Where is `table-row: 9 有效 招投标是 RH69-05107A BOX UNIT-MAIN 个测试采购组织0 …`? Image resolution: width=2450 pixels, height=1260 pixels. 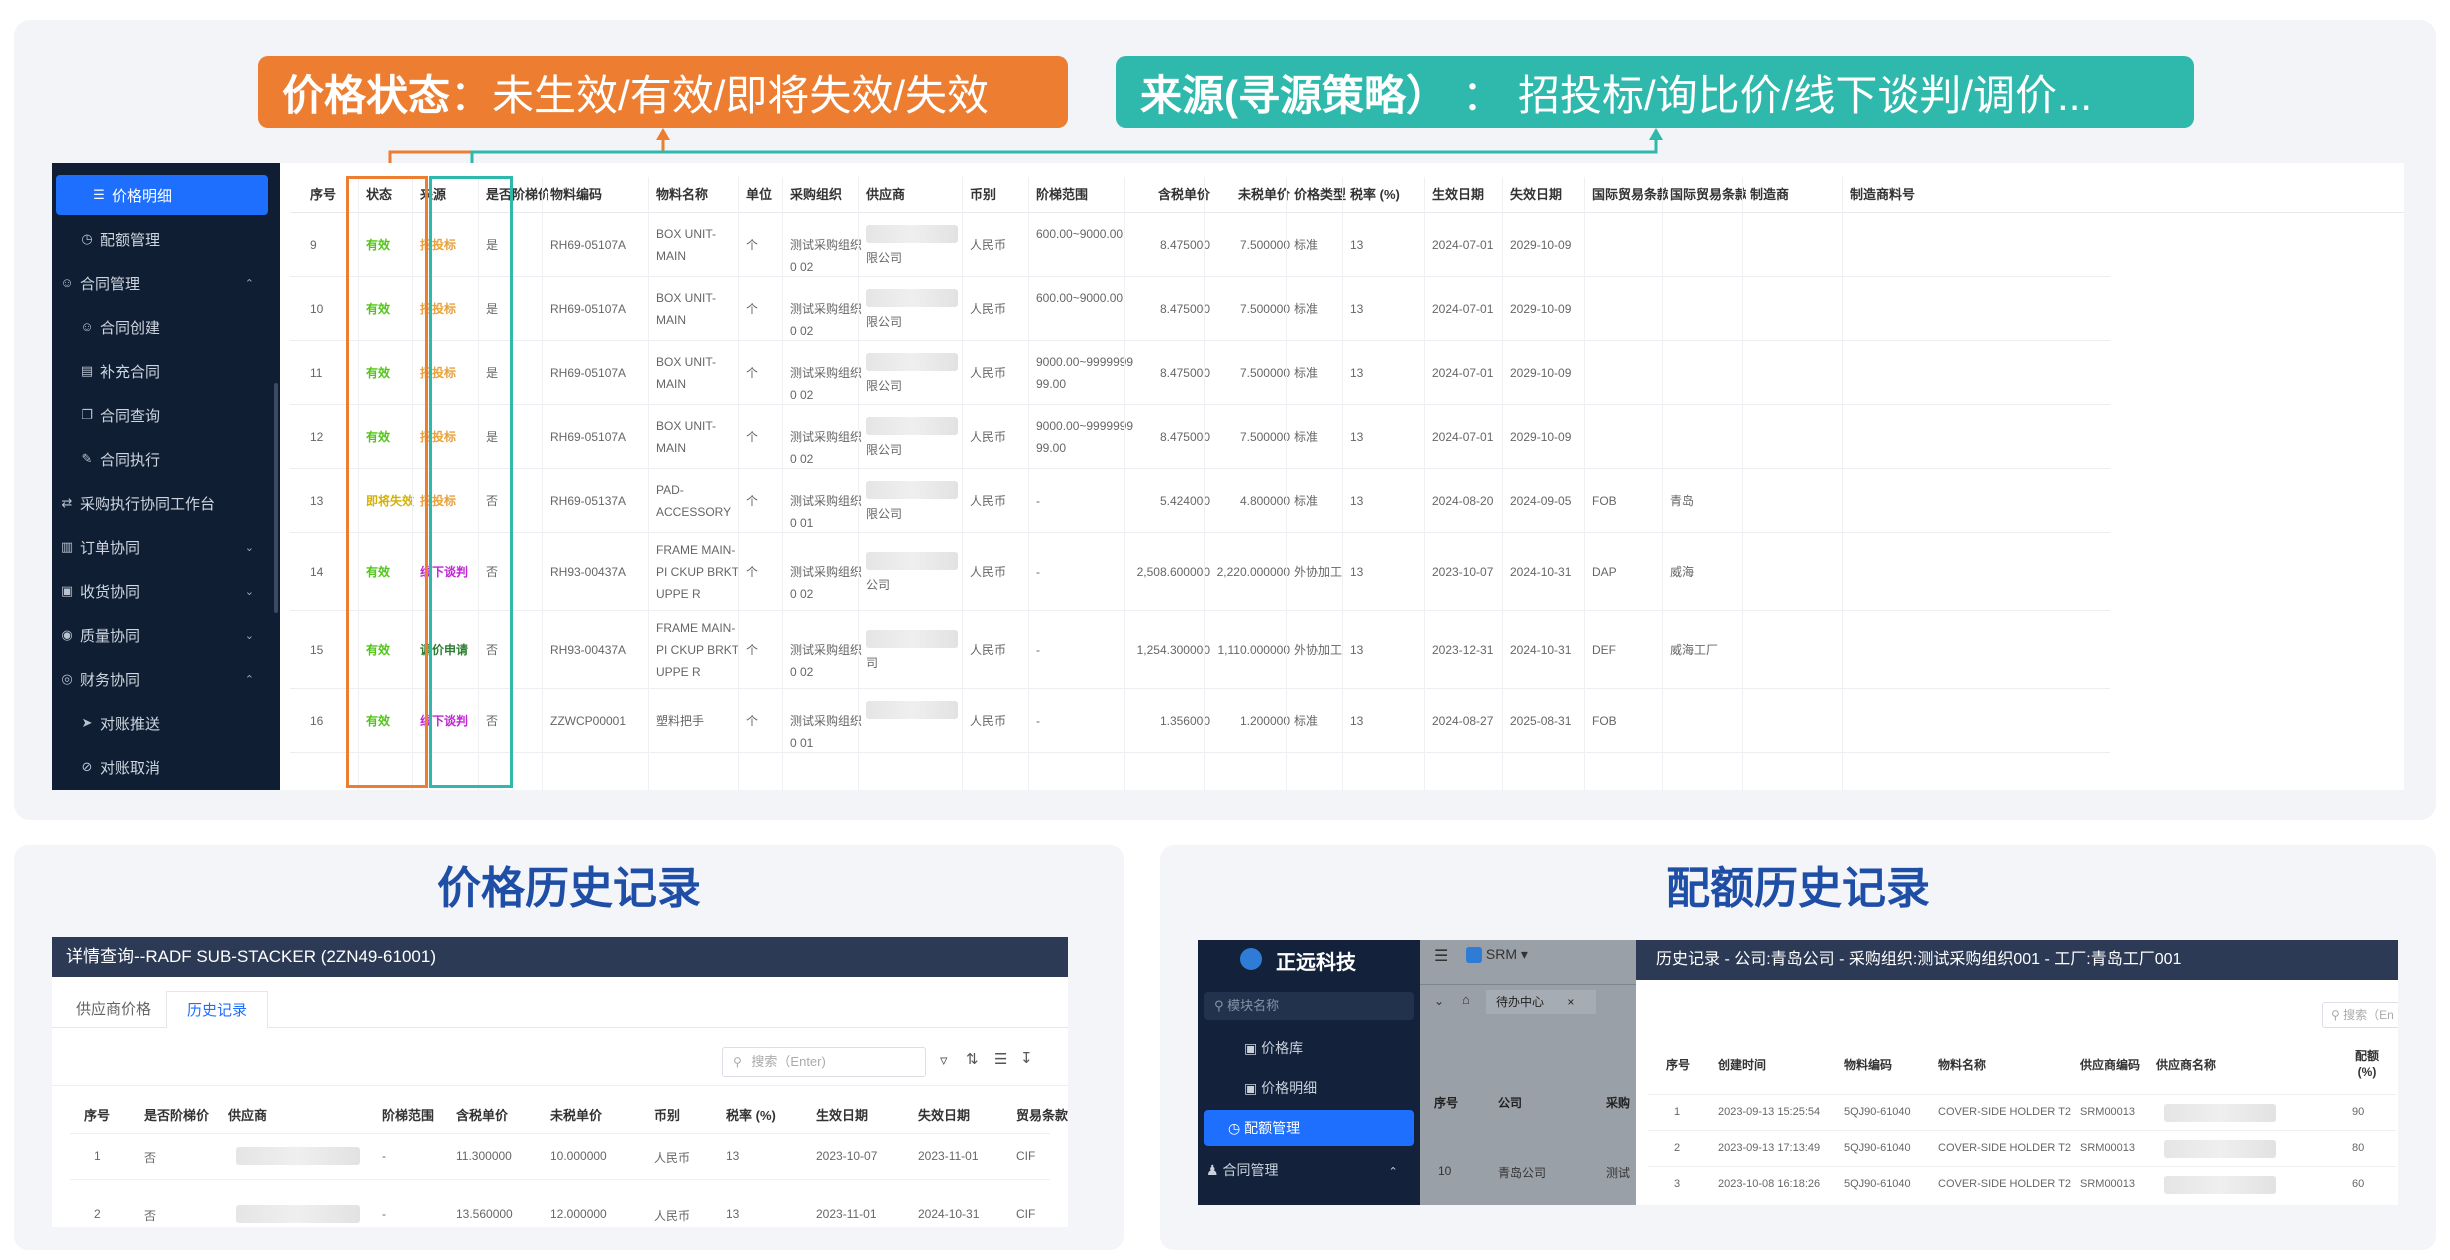 table-row: 9 有效 招投标是 RH69-05107A BOX UNIT-MAIN 个测试采购组织0 … is located at coordinates (1200, 245).